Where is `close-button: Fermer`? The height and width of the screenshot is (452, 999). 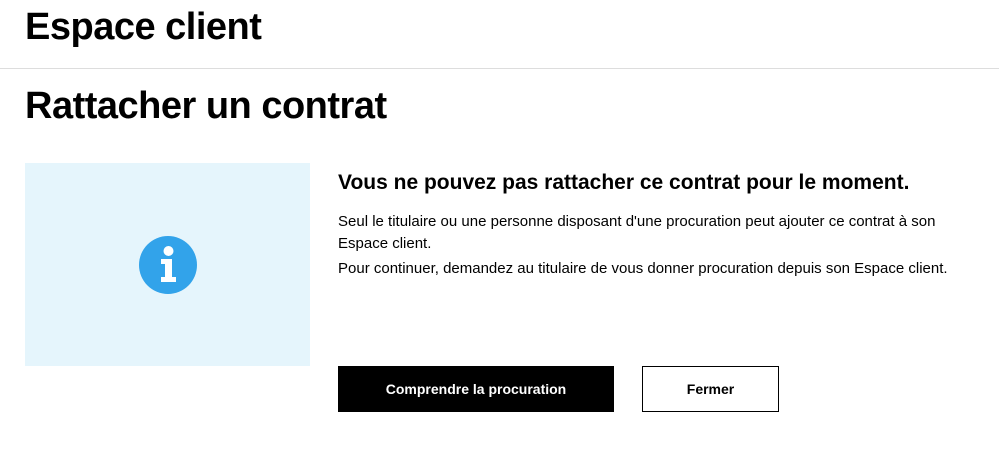
close-button: Fermer is located at coordinates (710, 389).